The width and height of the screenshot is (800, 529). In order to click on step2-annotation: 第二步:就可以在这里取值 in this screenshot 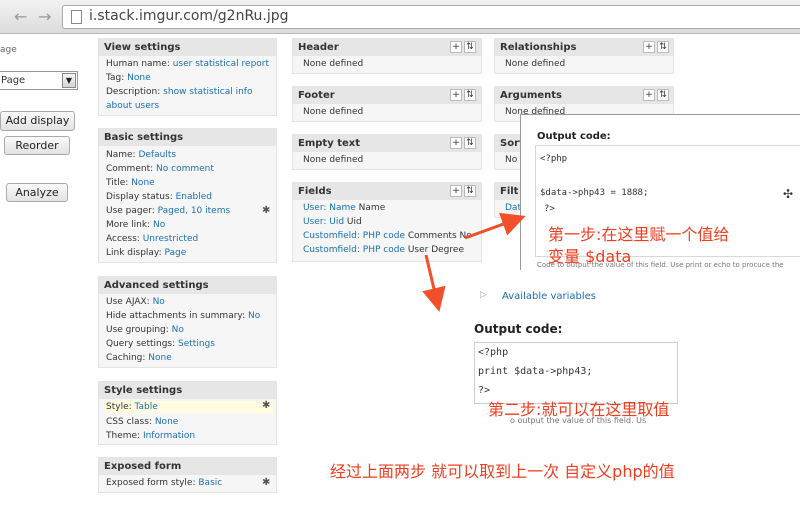, I will do `click(579, 409)`.